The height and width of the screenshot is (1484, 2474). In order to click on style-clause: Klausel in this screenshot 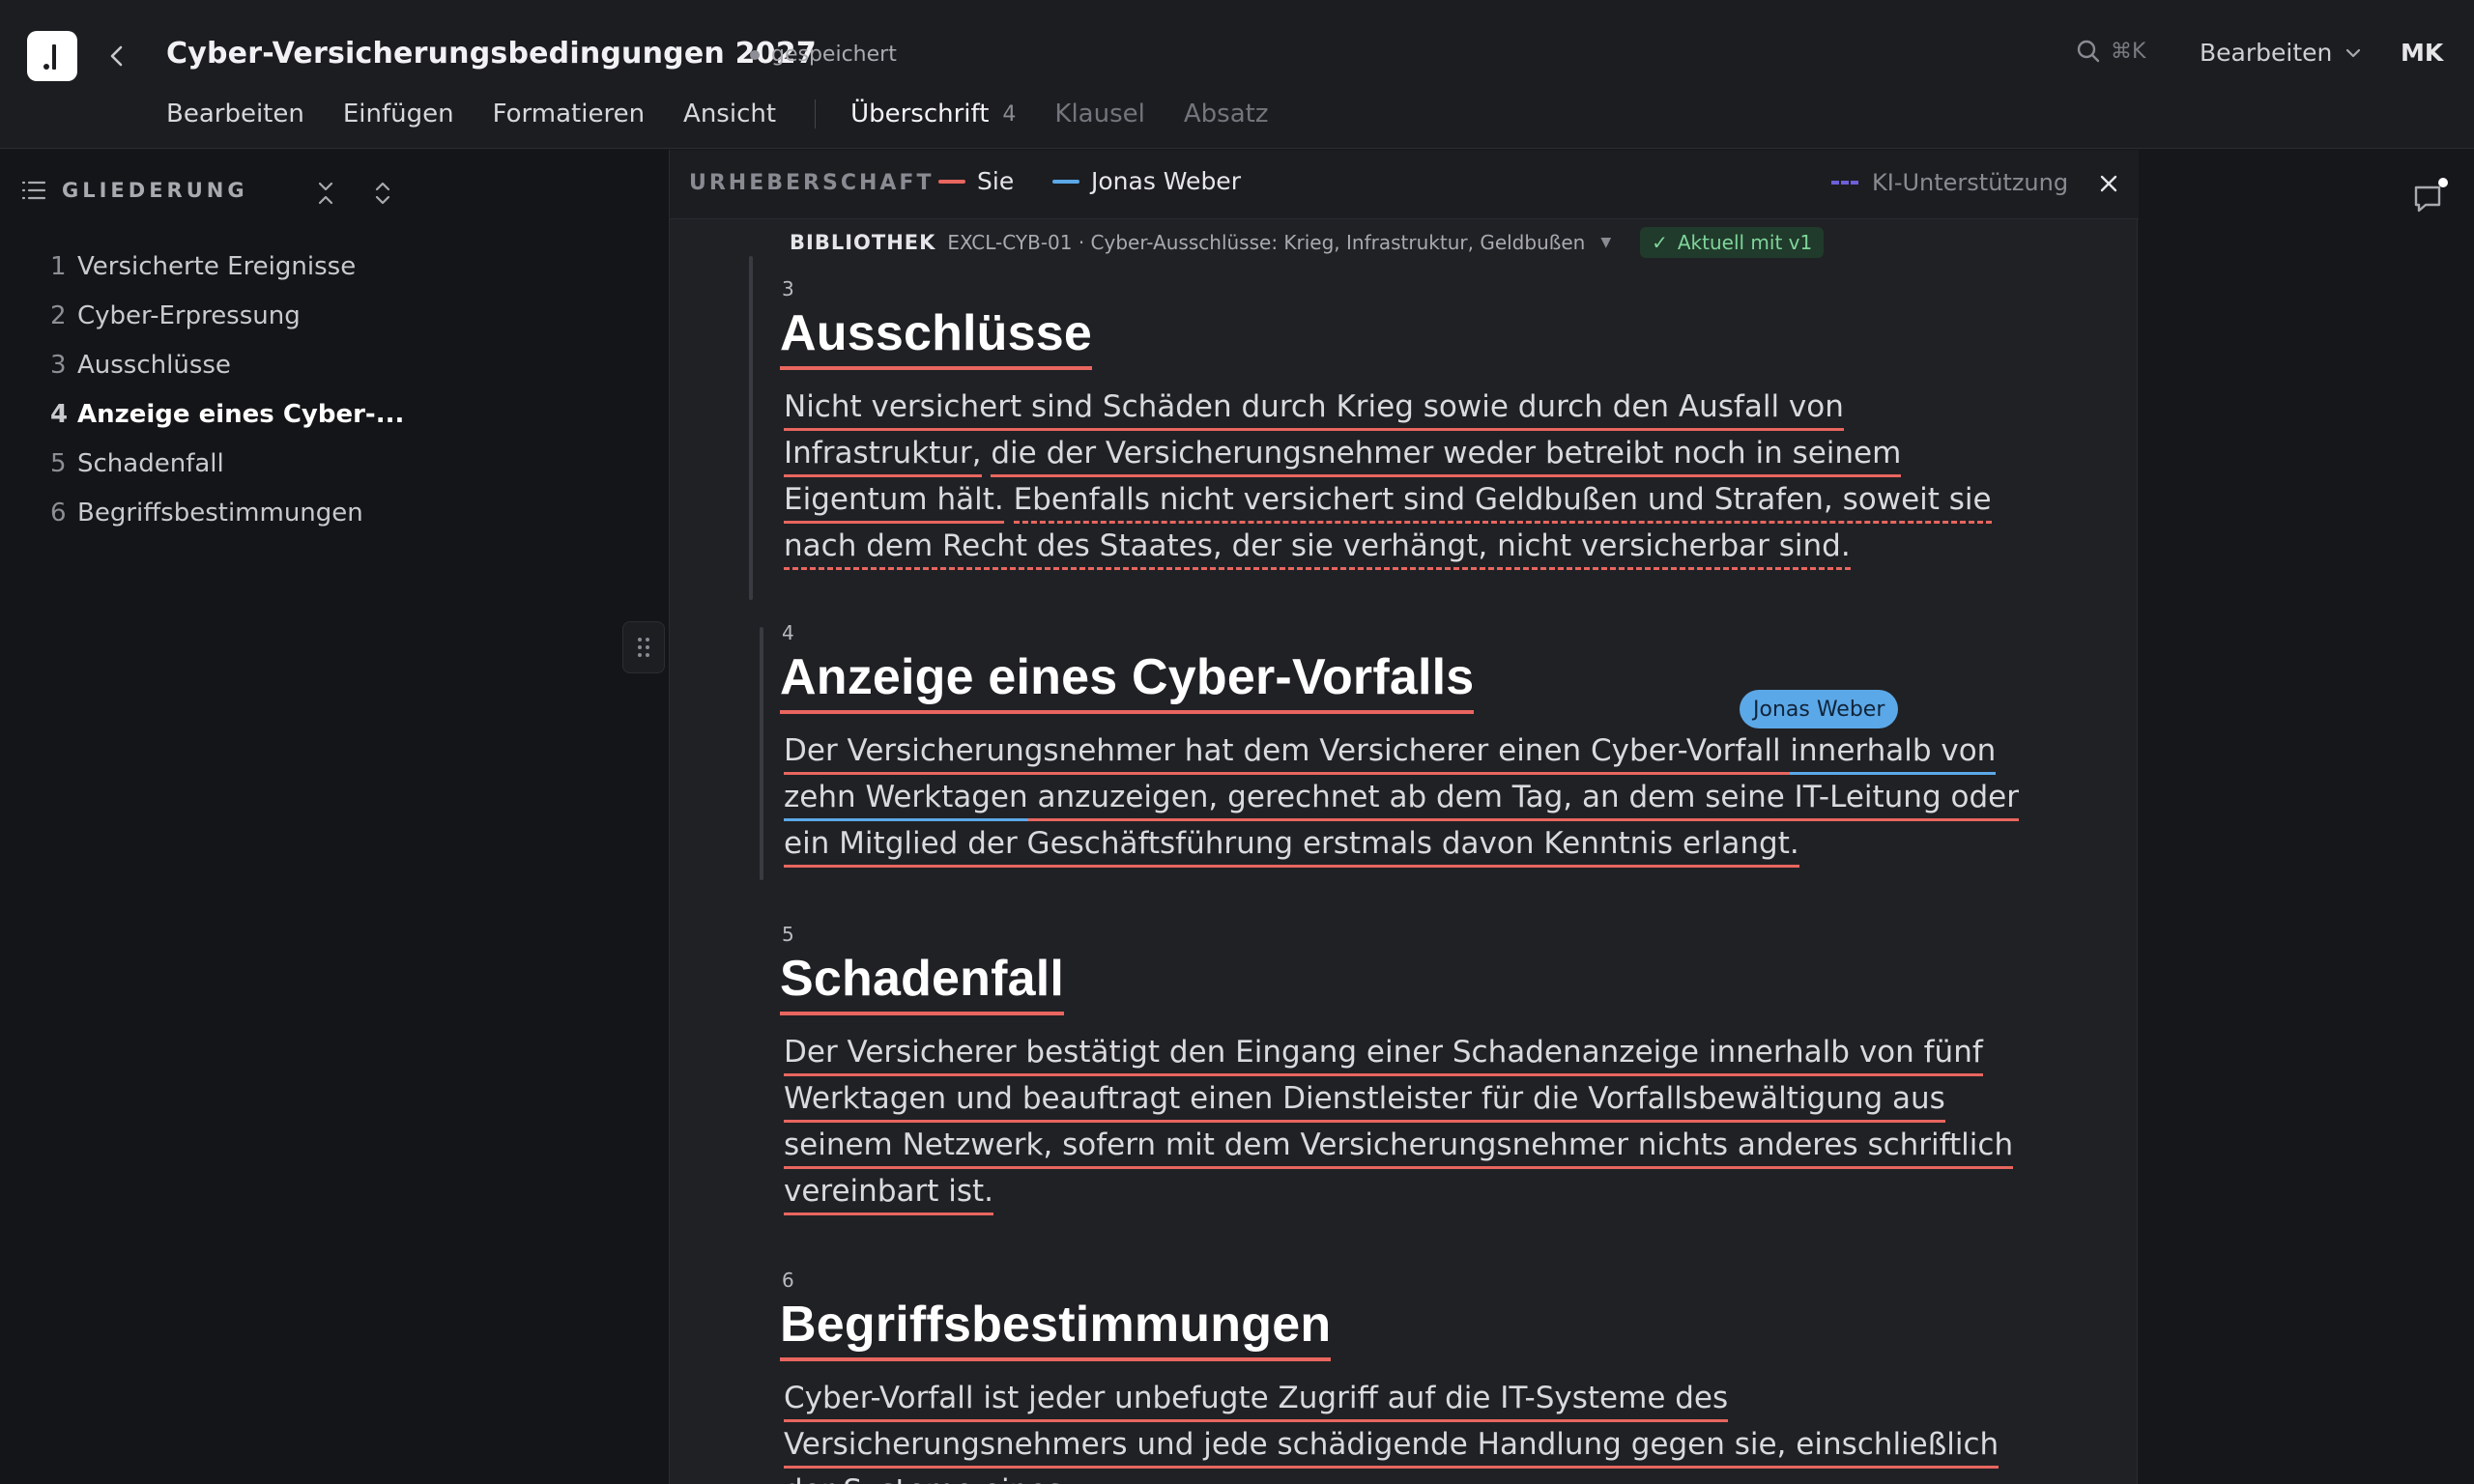, I will do `click(1099, 114)`.